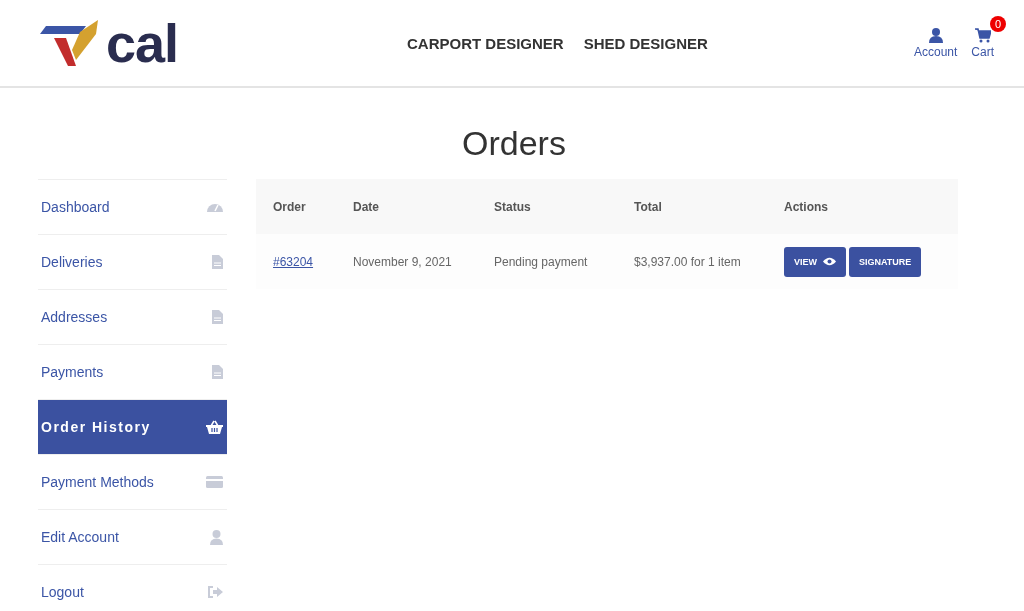 The width and height of the screenshot is (1024, 611). I want to click on column-header: Order, so click(290, 206).